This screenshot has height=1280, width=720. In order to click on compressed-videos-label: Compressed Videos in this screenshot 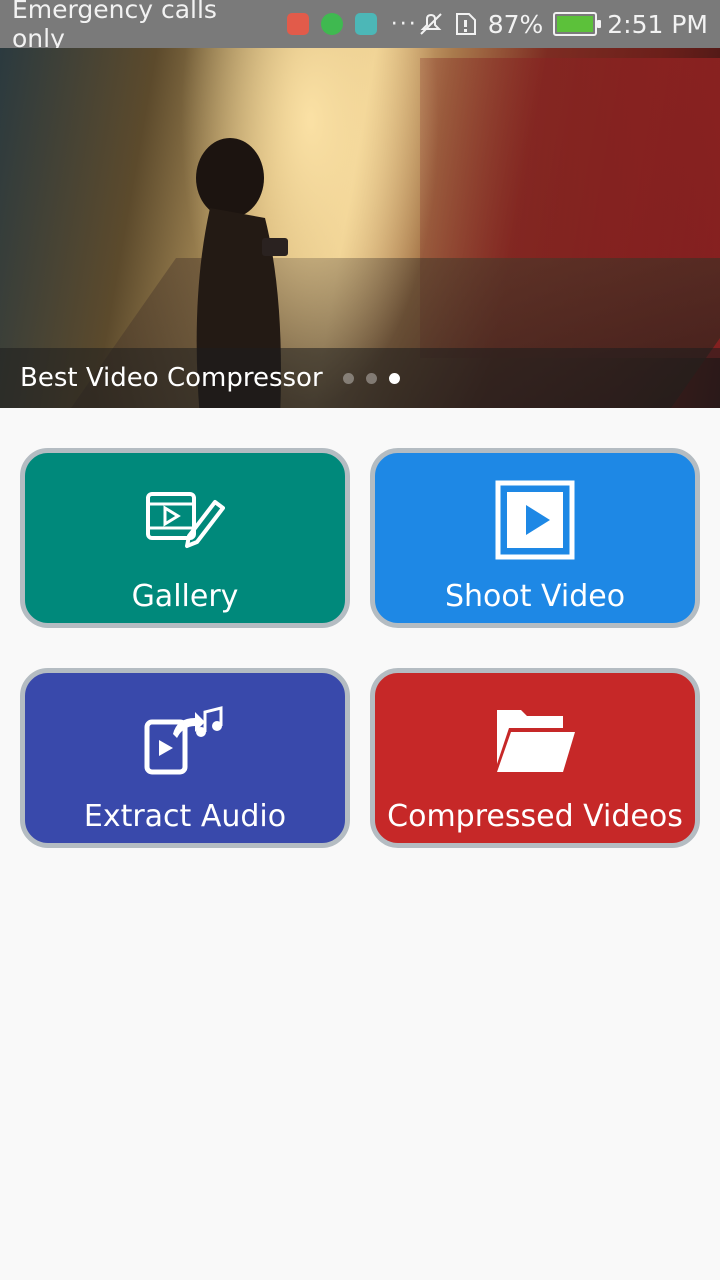, I will do `click(535, 816)`.